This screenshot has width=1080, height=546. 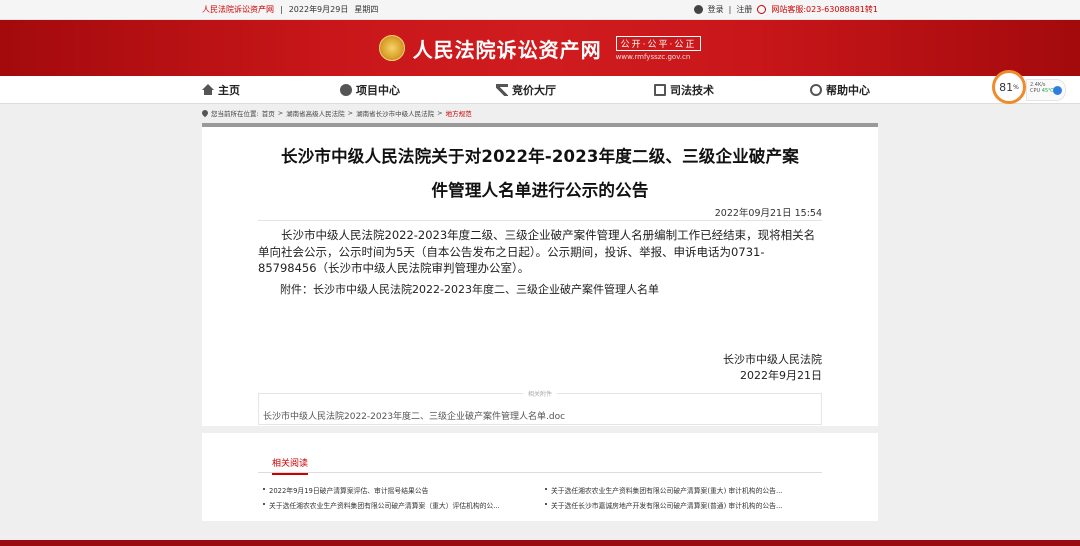 I want to click on article-title-line2: 件管理人名单进行公示的公告, so click(x=540, y=190).